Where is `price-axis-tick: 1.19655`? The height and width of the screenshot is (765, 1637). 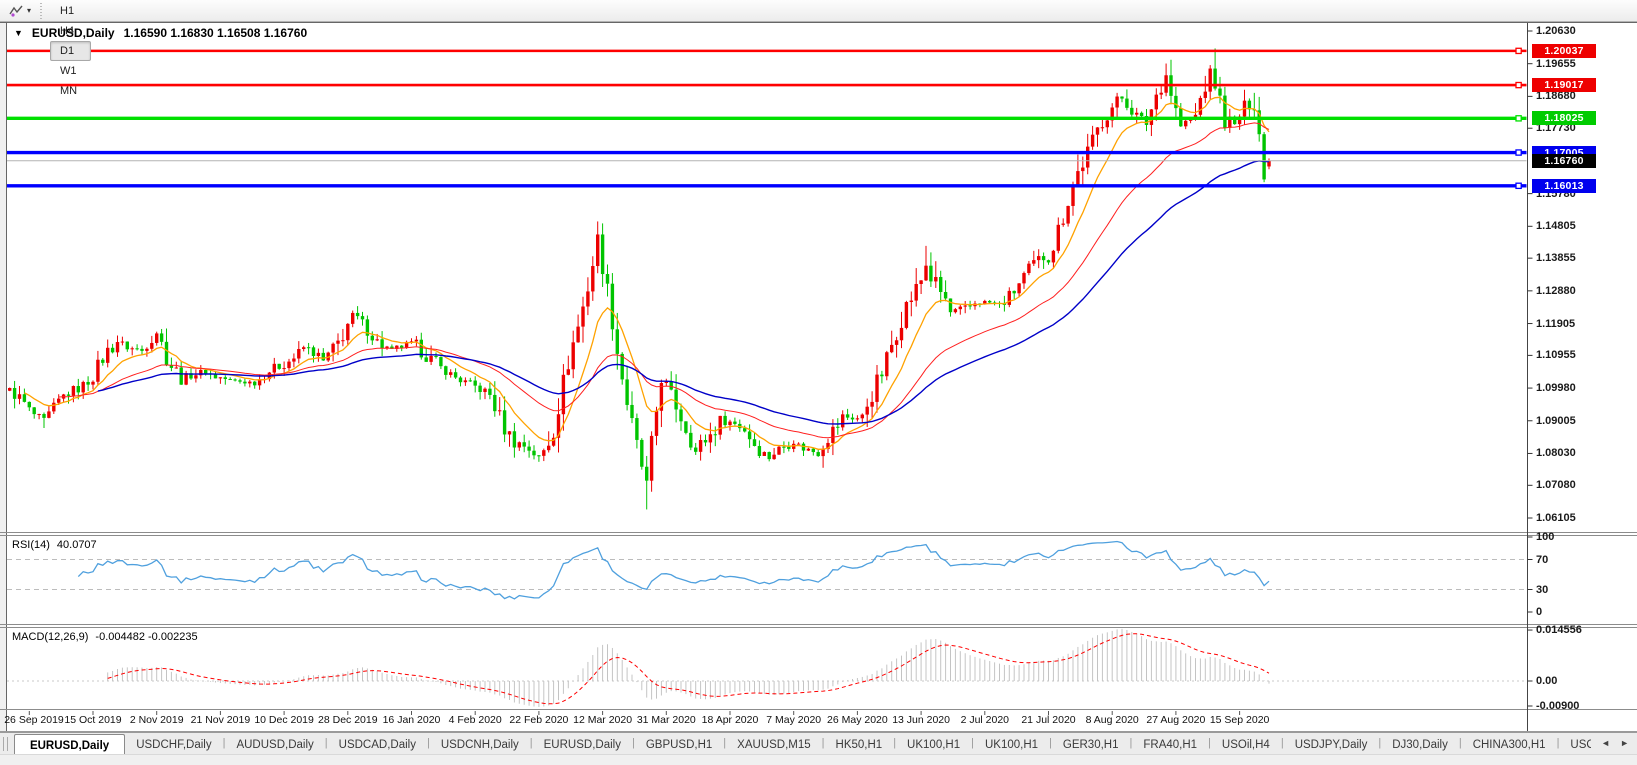 price-axis-tick: 1.19655 is located at coordinates (1556, 63).